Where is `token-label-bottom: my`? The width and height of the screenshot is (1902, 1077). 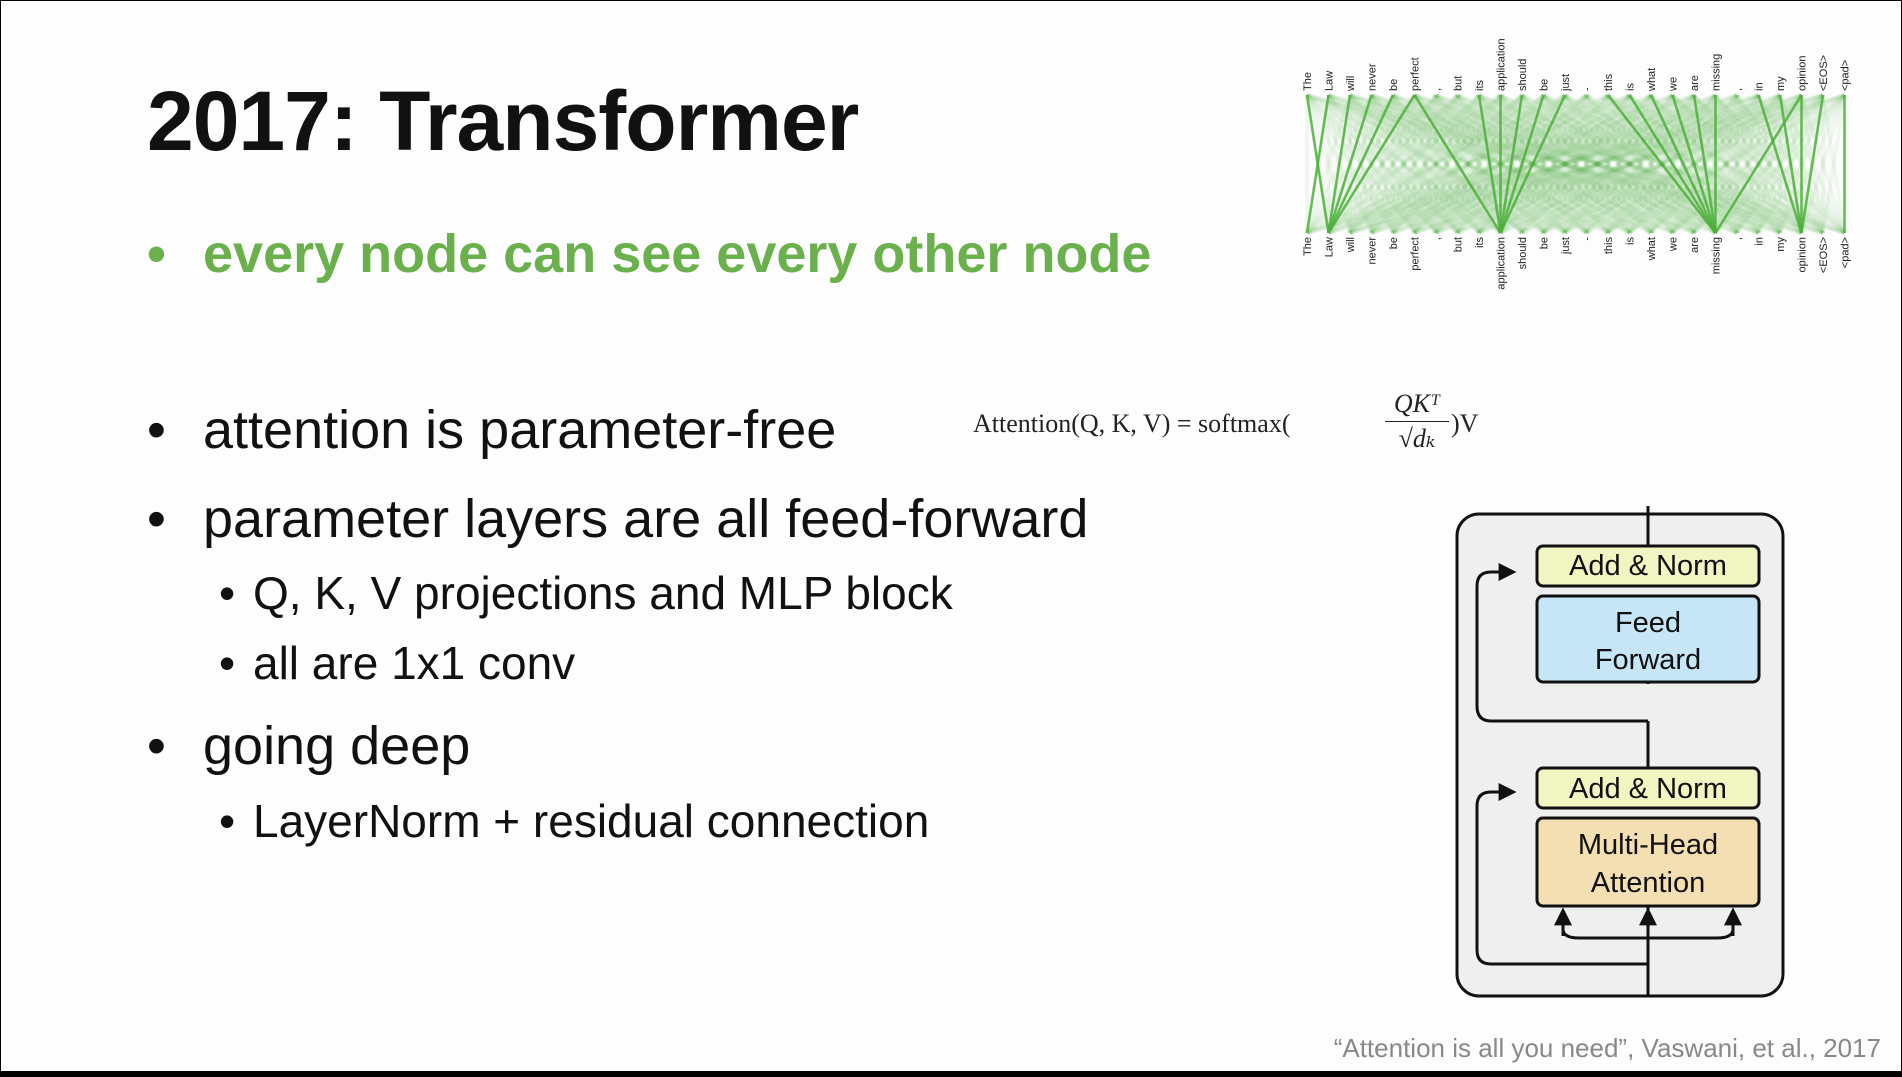
token-label-bottom: my is located at coordinates (1781, 244).